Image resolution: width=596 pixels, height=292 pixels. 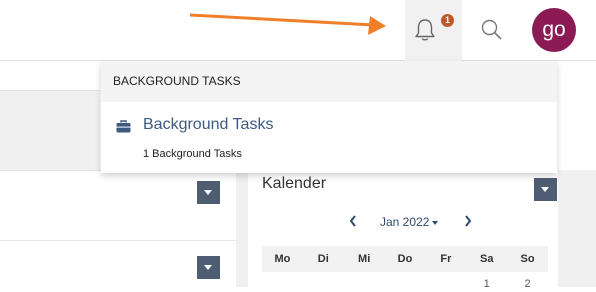 What do you see at coordinates (425, 30) in the screenshot?
I see `bell-icon` at bounding box center [425, 30].